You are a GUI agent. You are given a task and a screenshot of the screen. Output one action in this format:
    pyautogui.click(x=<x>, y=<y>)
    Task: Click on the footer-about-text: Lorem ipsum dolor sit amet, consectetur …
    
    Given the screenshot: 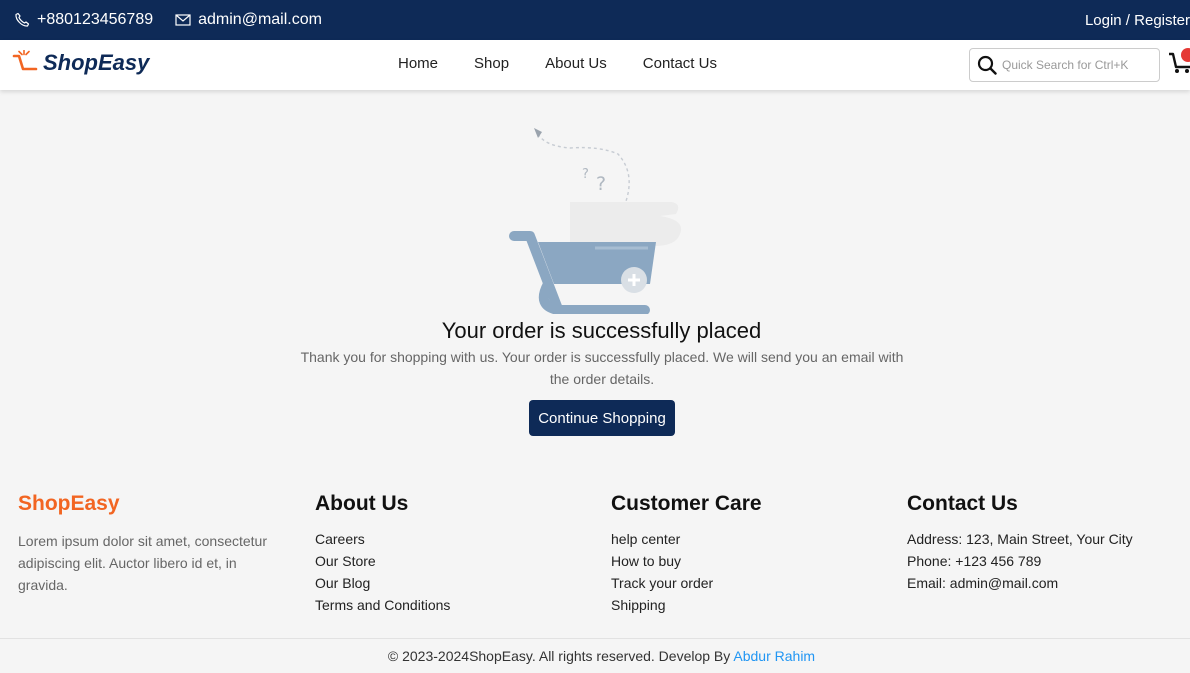 What is the action you would take?
    pyautogui.click(x=142, y=563)
    